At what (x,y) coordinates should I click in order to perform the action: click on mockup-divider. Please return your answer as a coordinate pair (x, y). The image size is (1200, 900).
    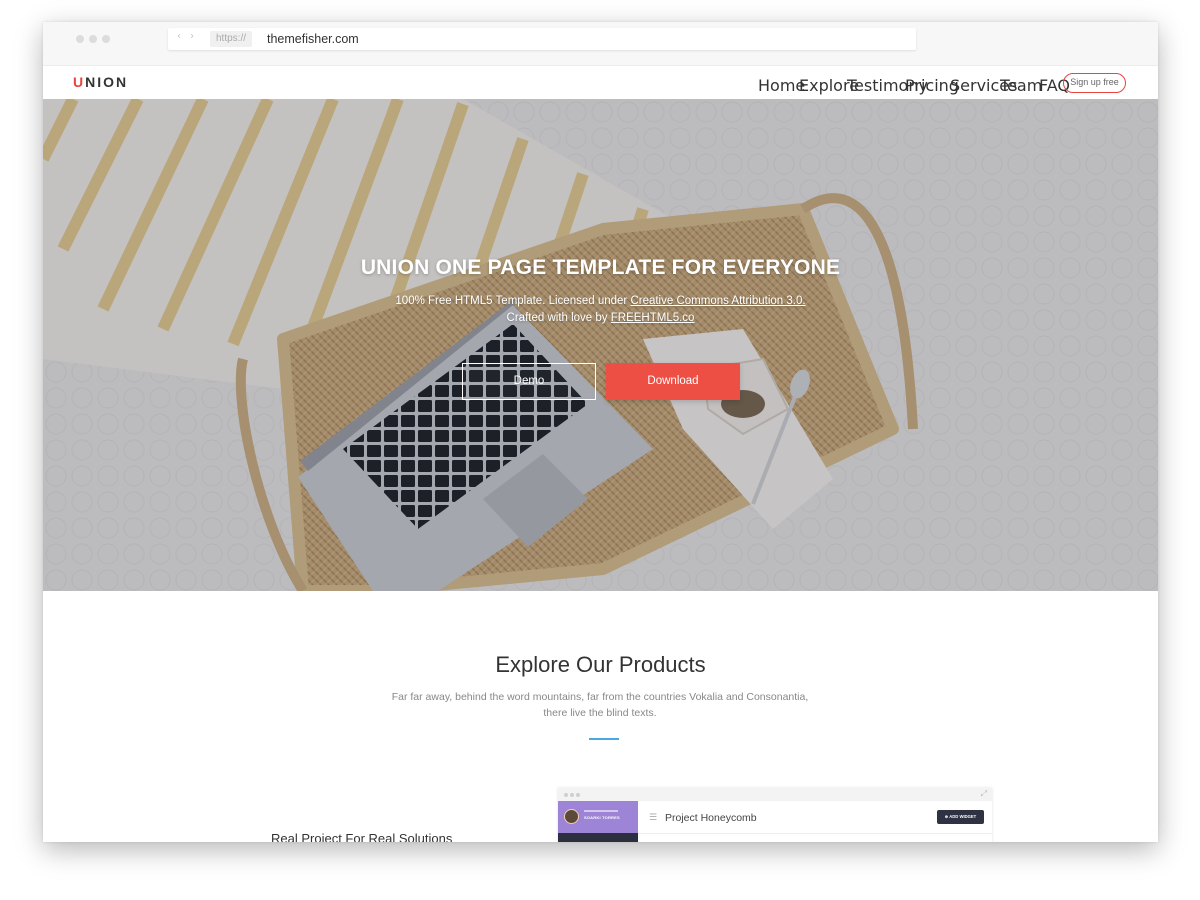
    Looking at the image, I should click on (815, 833).